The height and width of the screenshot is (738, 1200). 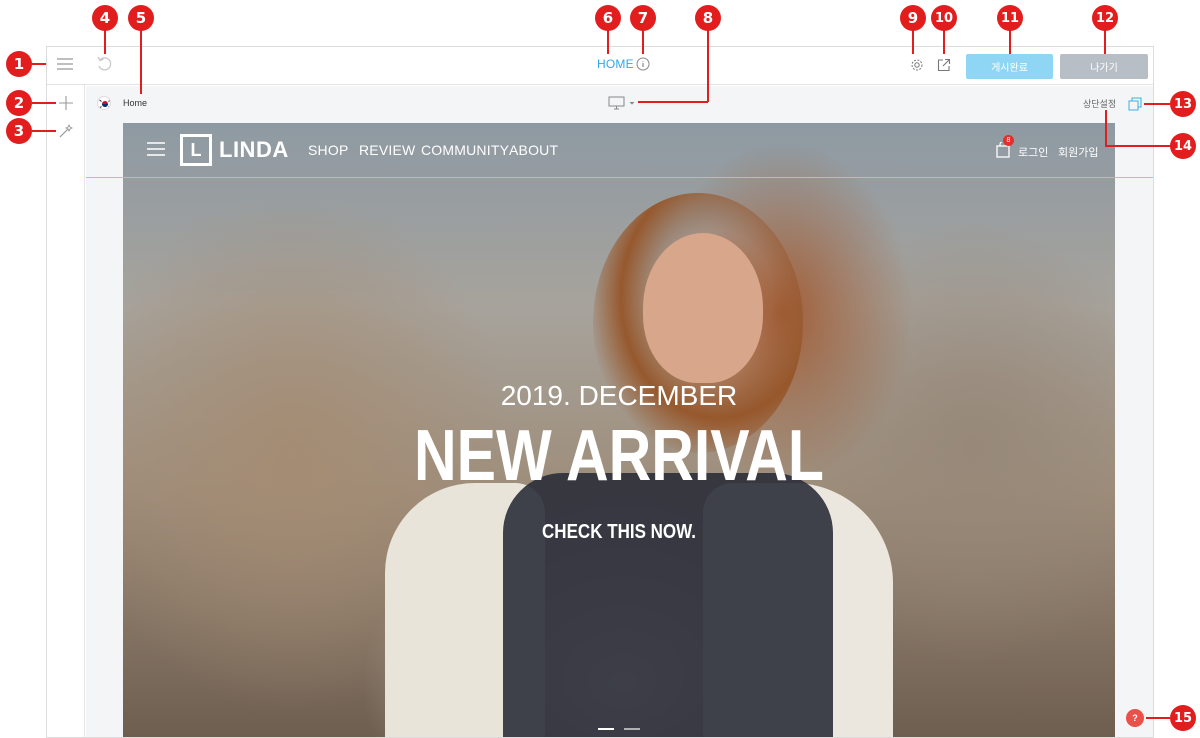 What do you see at coordinates (465, 150) in the screenshot?
I see `site-nav-community: COMMUNITY` at bounding box center [465, 150].